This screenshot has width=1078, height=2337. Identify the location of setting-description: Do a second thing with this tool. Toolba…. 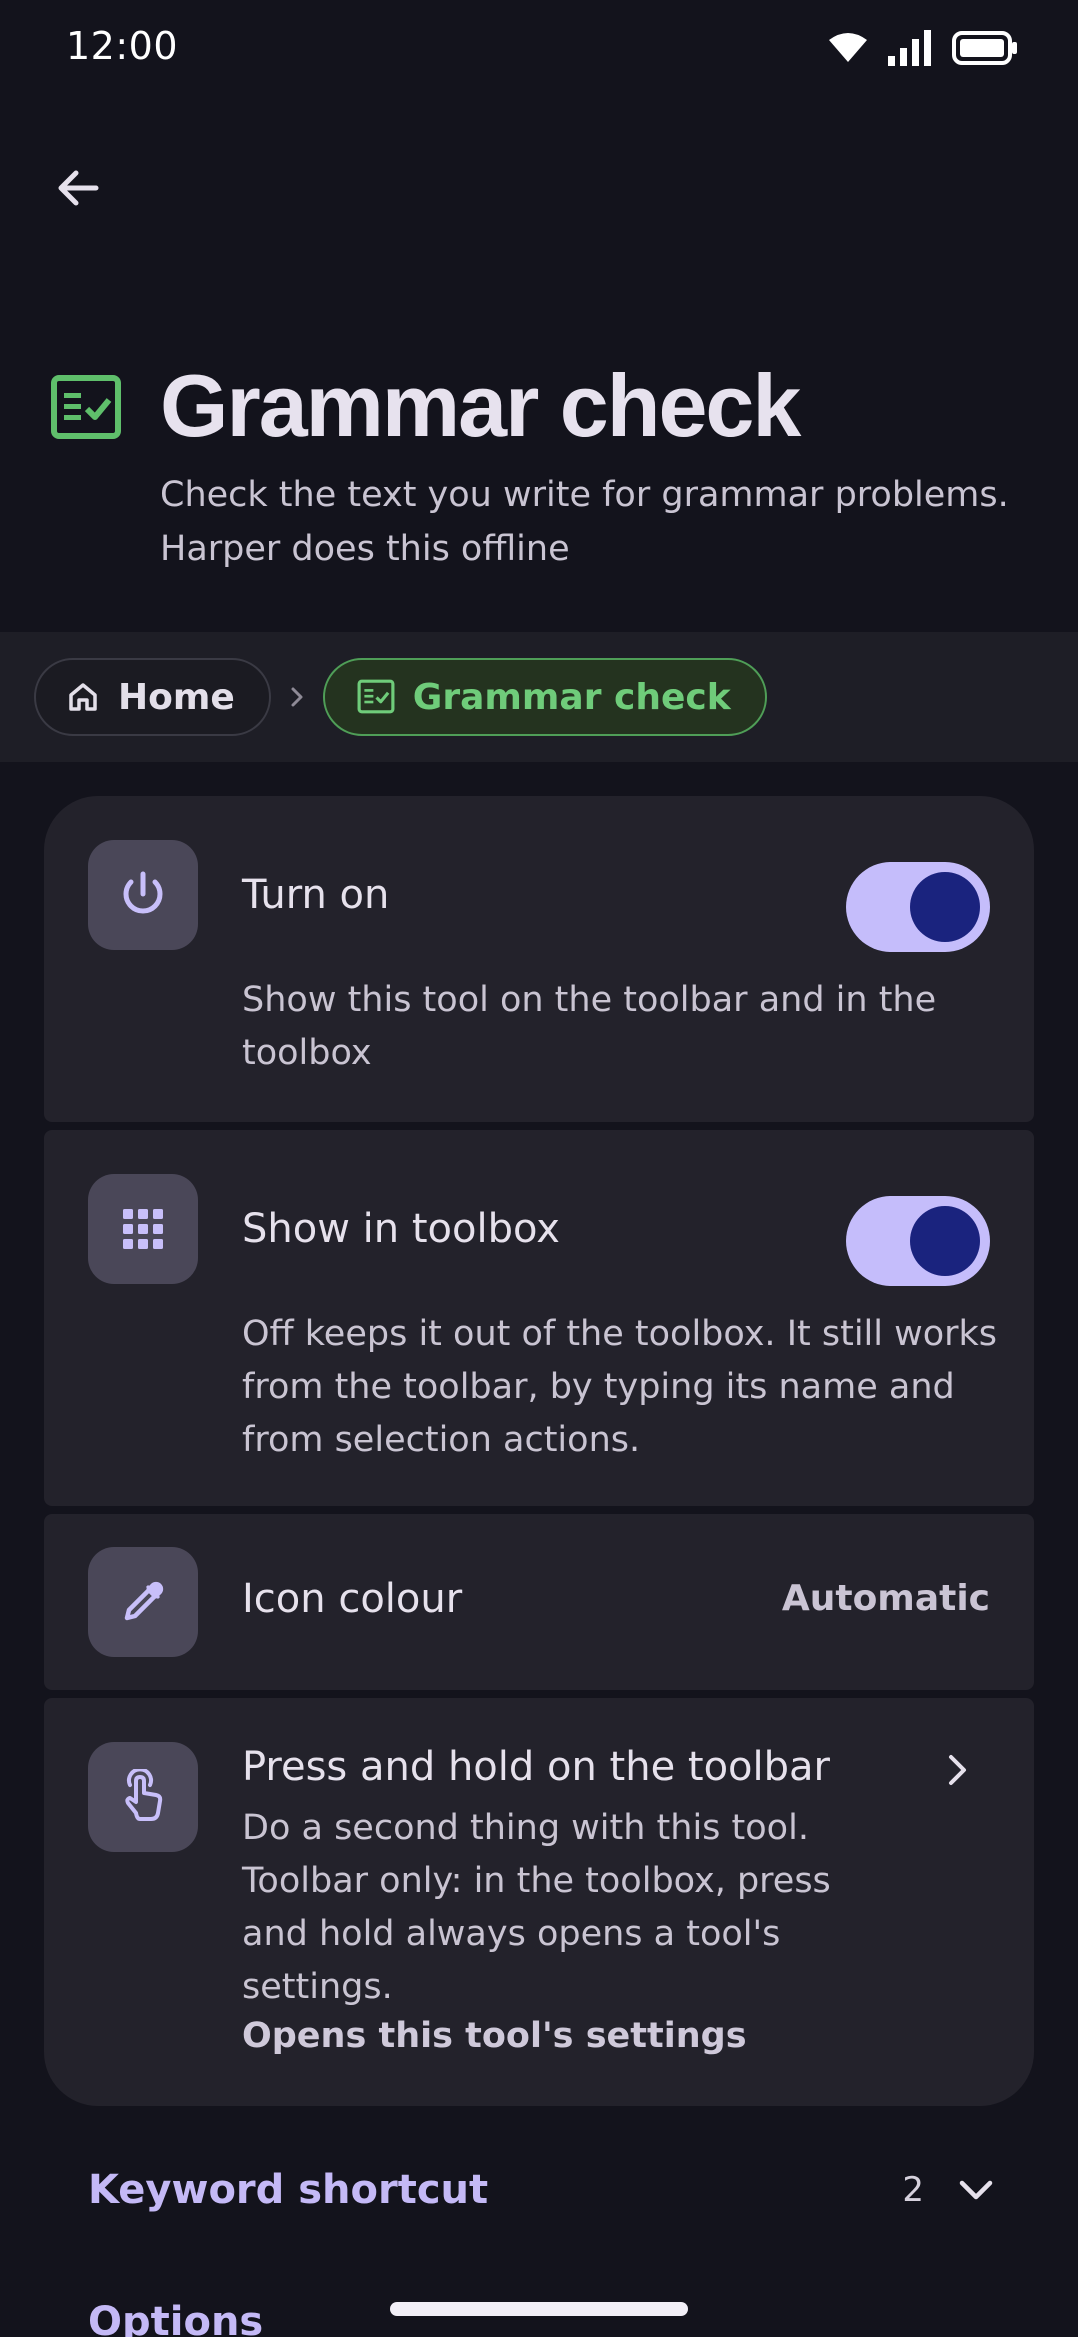
(536, 1907).